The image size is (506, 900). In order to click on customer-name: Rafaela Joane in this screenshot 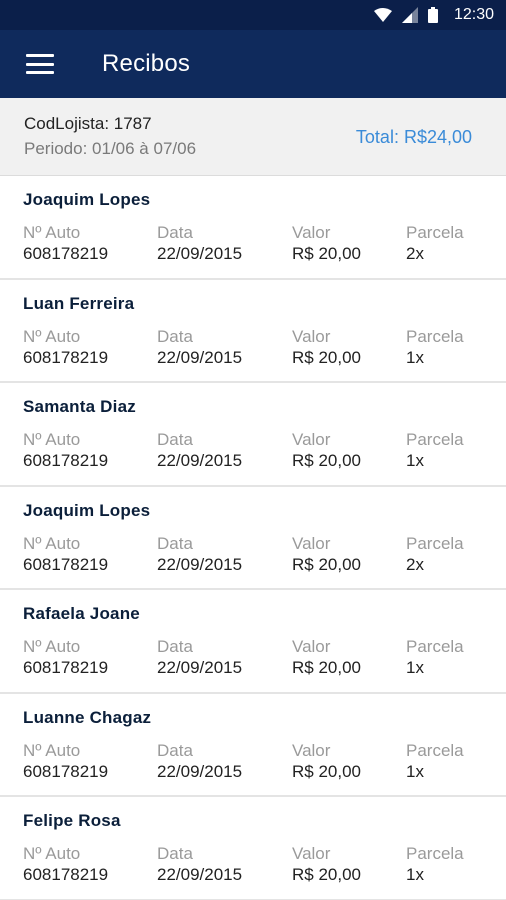, I will do `click(81, 613)`.